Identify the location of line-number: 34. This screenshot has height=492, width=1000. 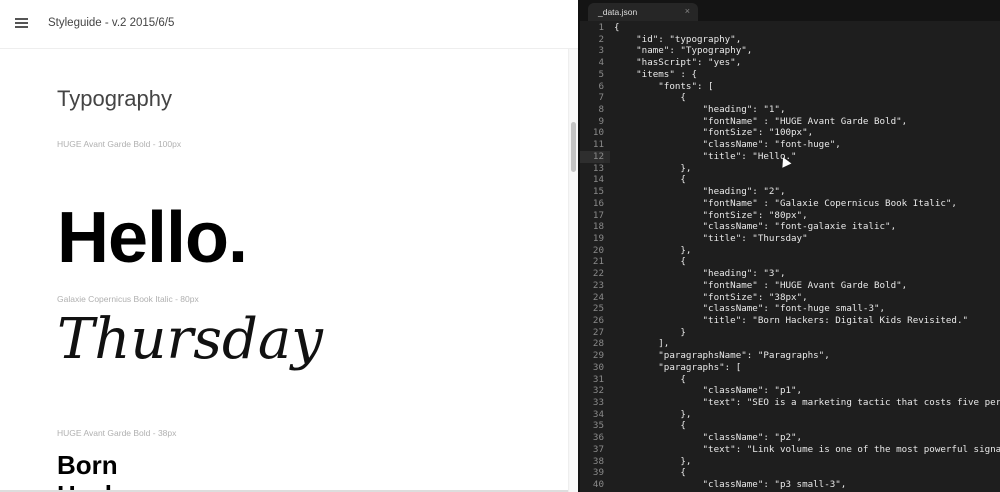
(598, 414).